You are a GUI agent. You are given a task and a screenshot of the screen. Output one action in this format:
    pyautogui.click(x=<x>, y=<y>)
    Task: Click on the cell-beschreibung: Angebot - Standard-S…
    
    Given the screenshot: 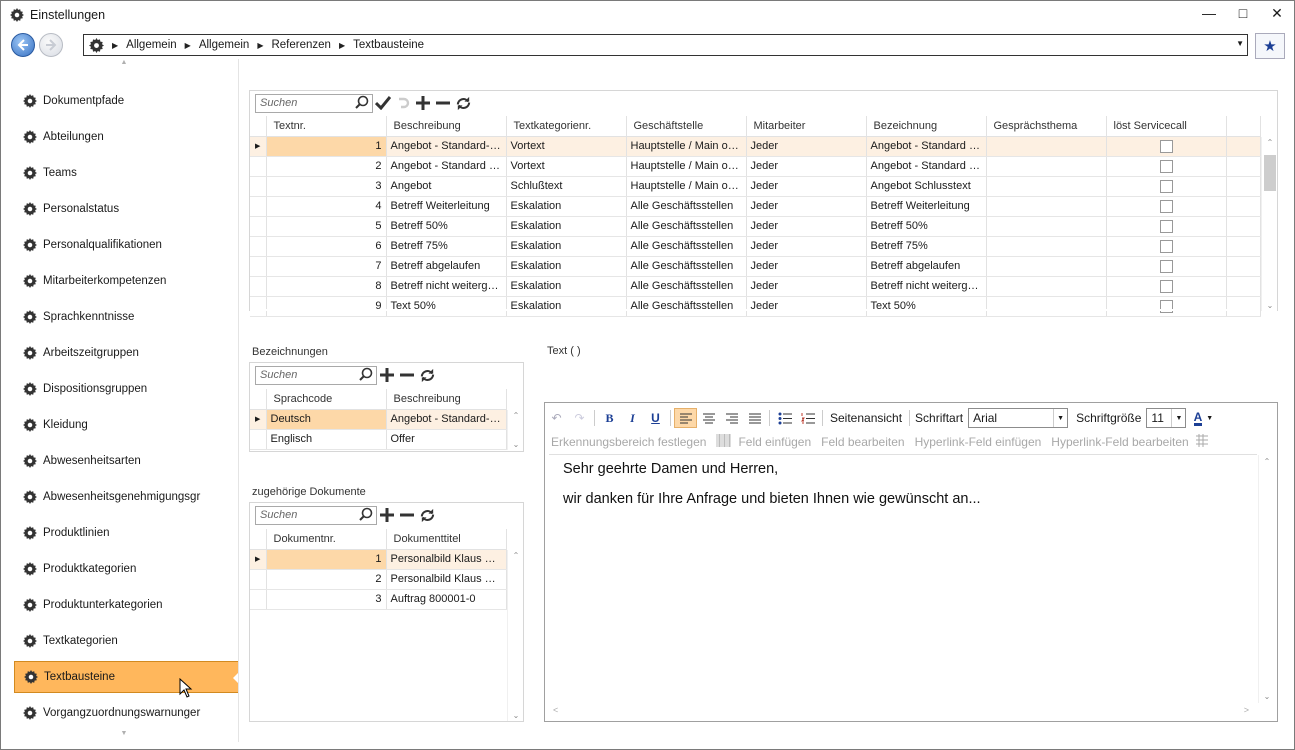 What is the action you would take?
    pyautogui.click(x=446, y=419)
    